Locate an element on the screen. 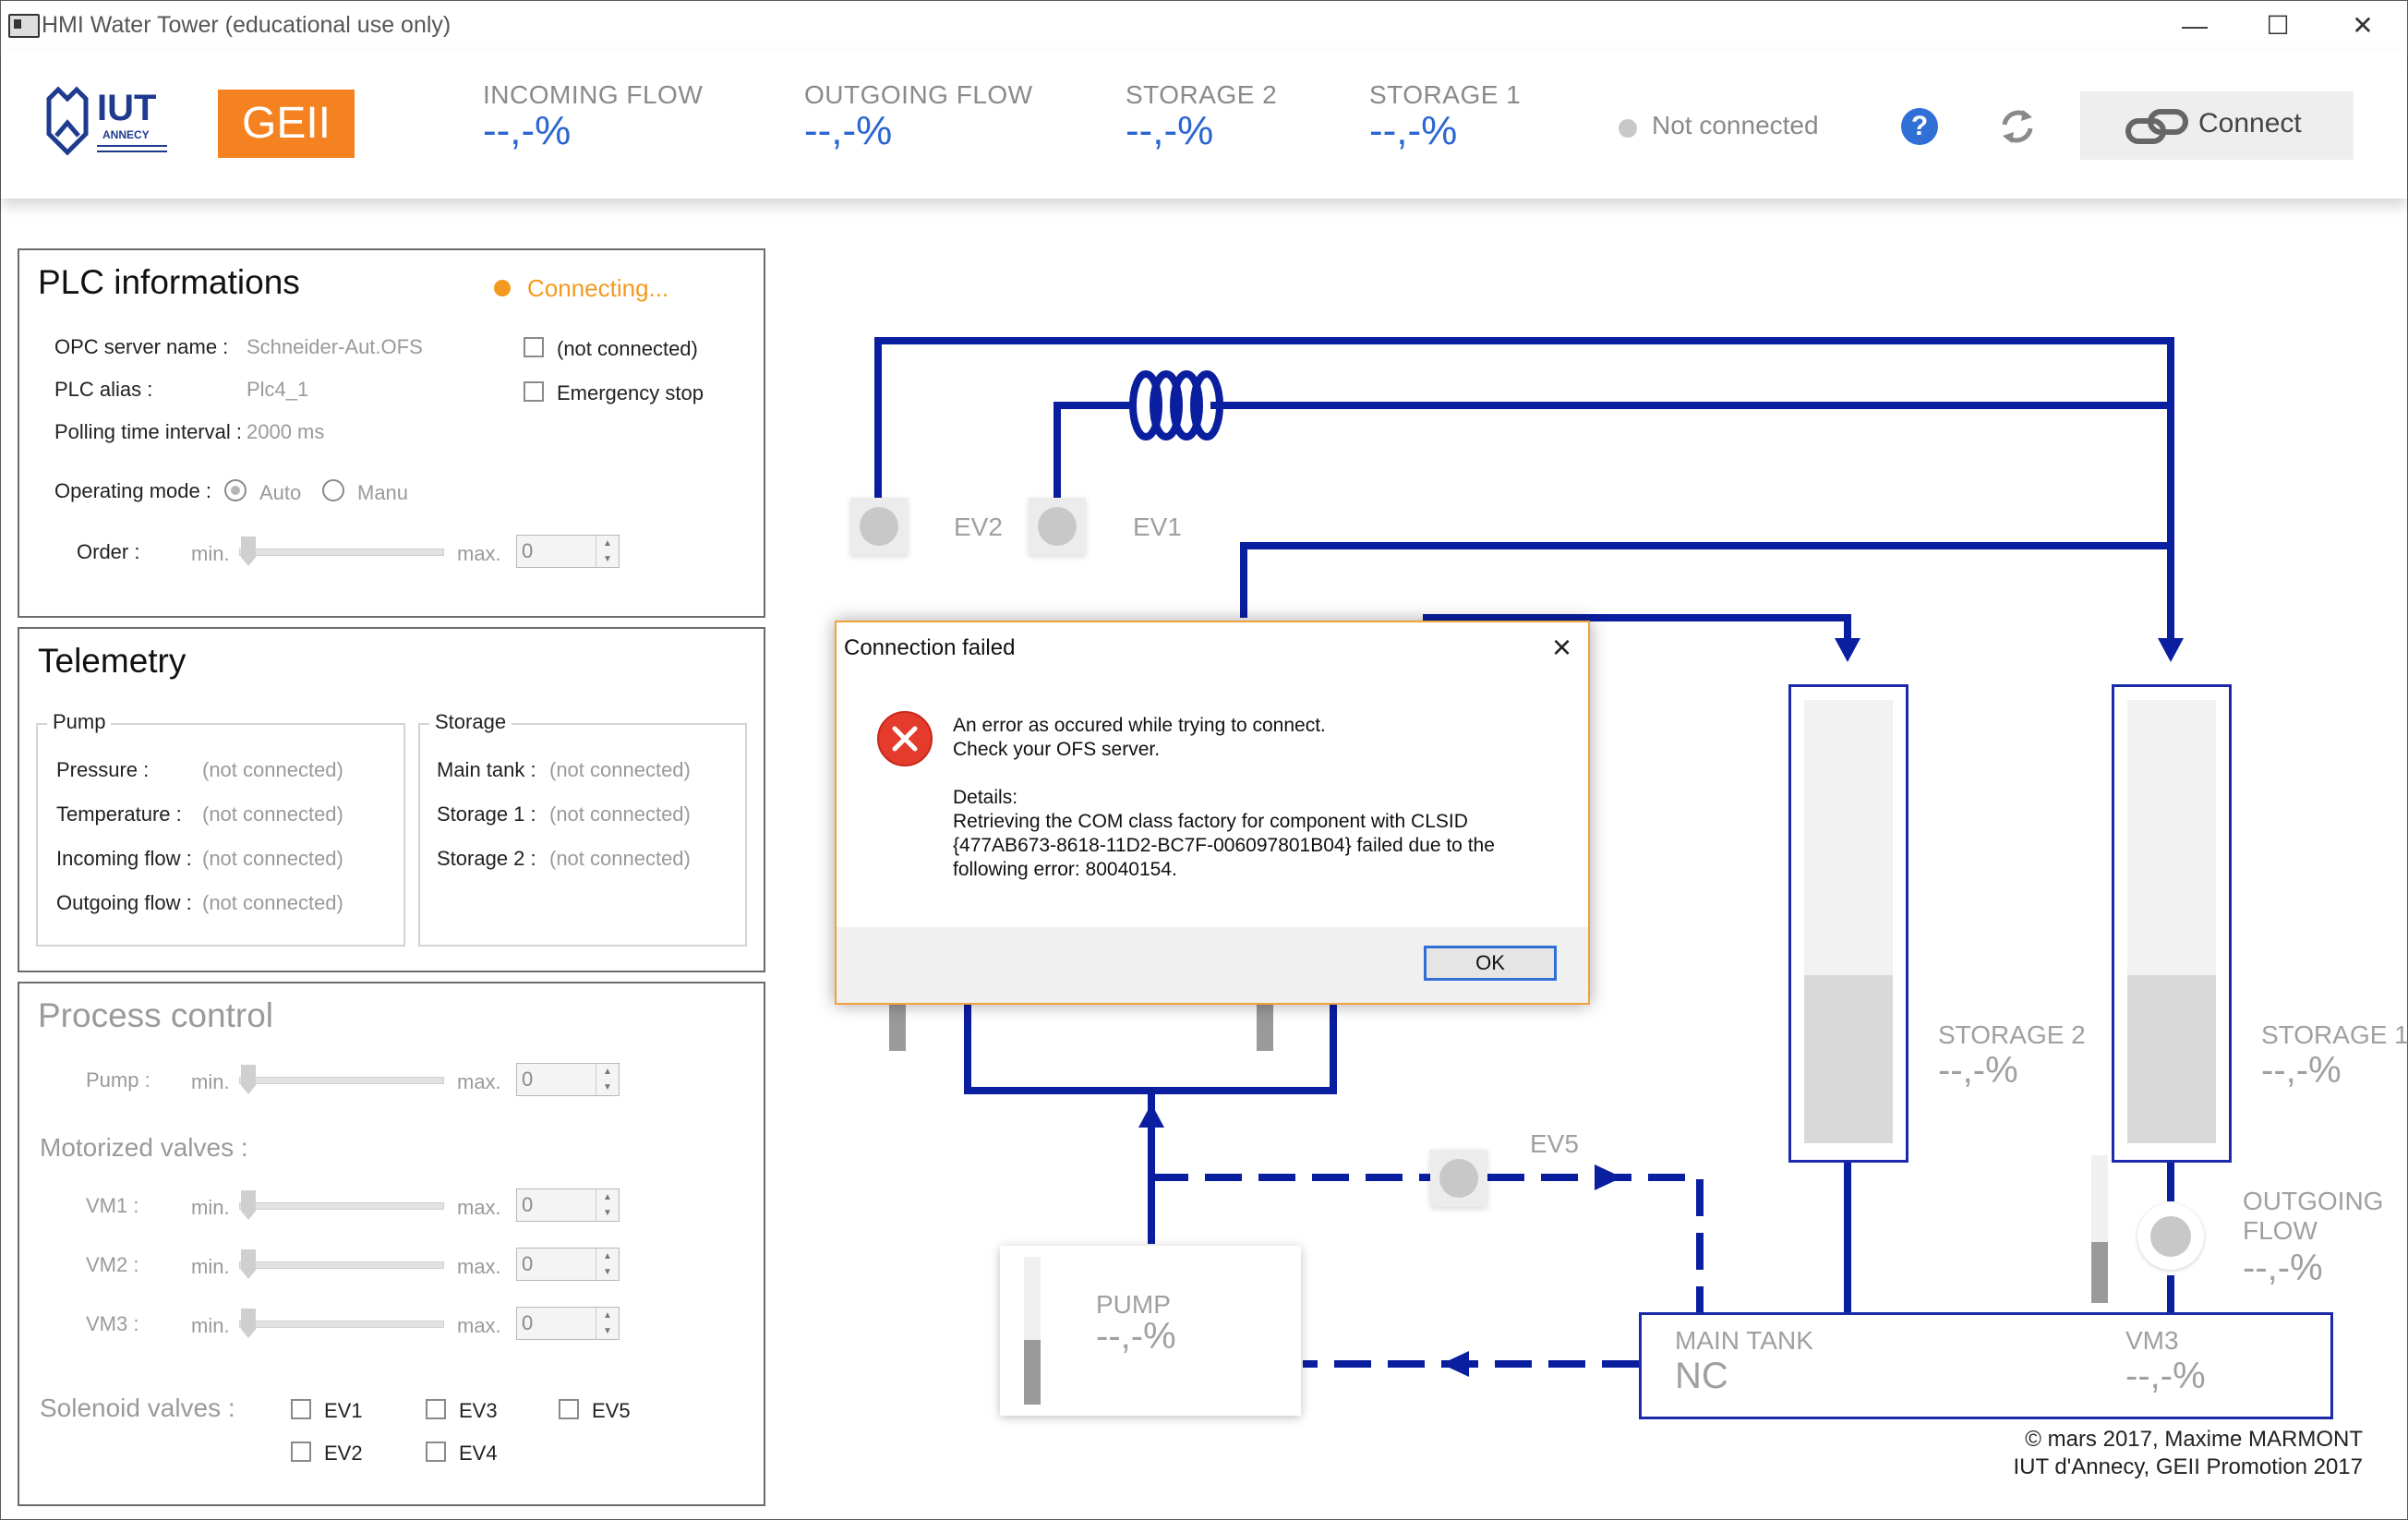 This screenshot has width=2408, height=1520. kpi-storage-2: STORAGE 2 --,-% is located at coordinates (1201, 117).